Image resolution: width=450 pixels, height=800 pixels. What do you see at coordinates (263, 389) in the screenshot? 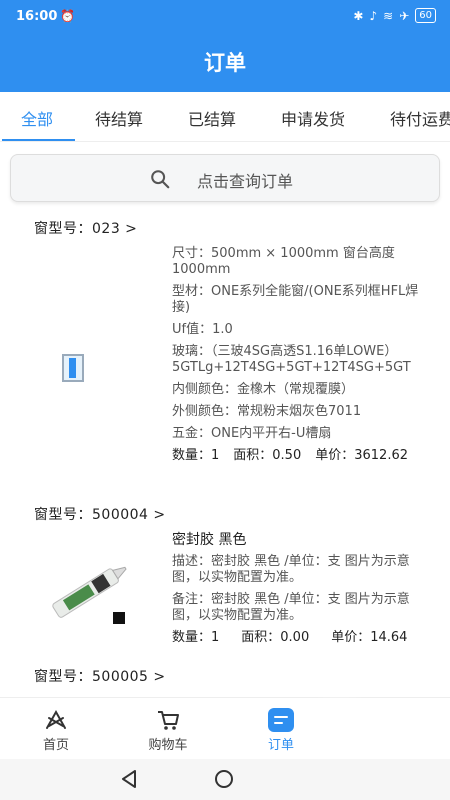
I see `inner-color-text: 内侧颜色：金橡木（常规覆膜）` at bounding box center [263, 389].